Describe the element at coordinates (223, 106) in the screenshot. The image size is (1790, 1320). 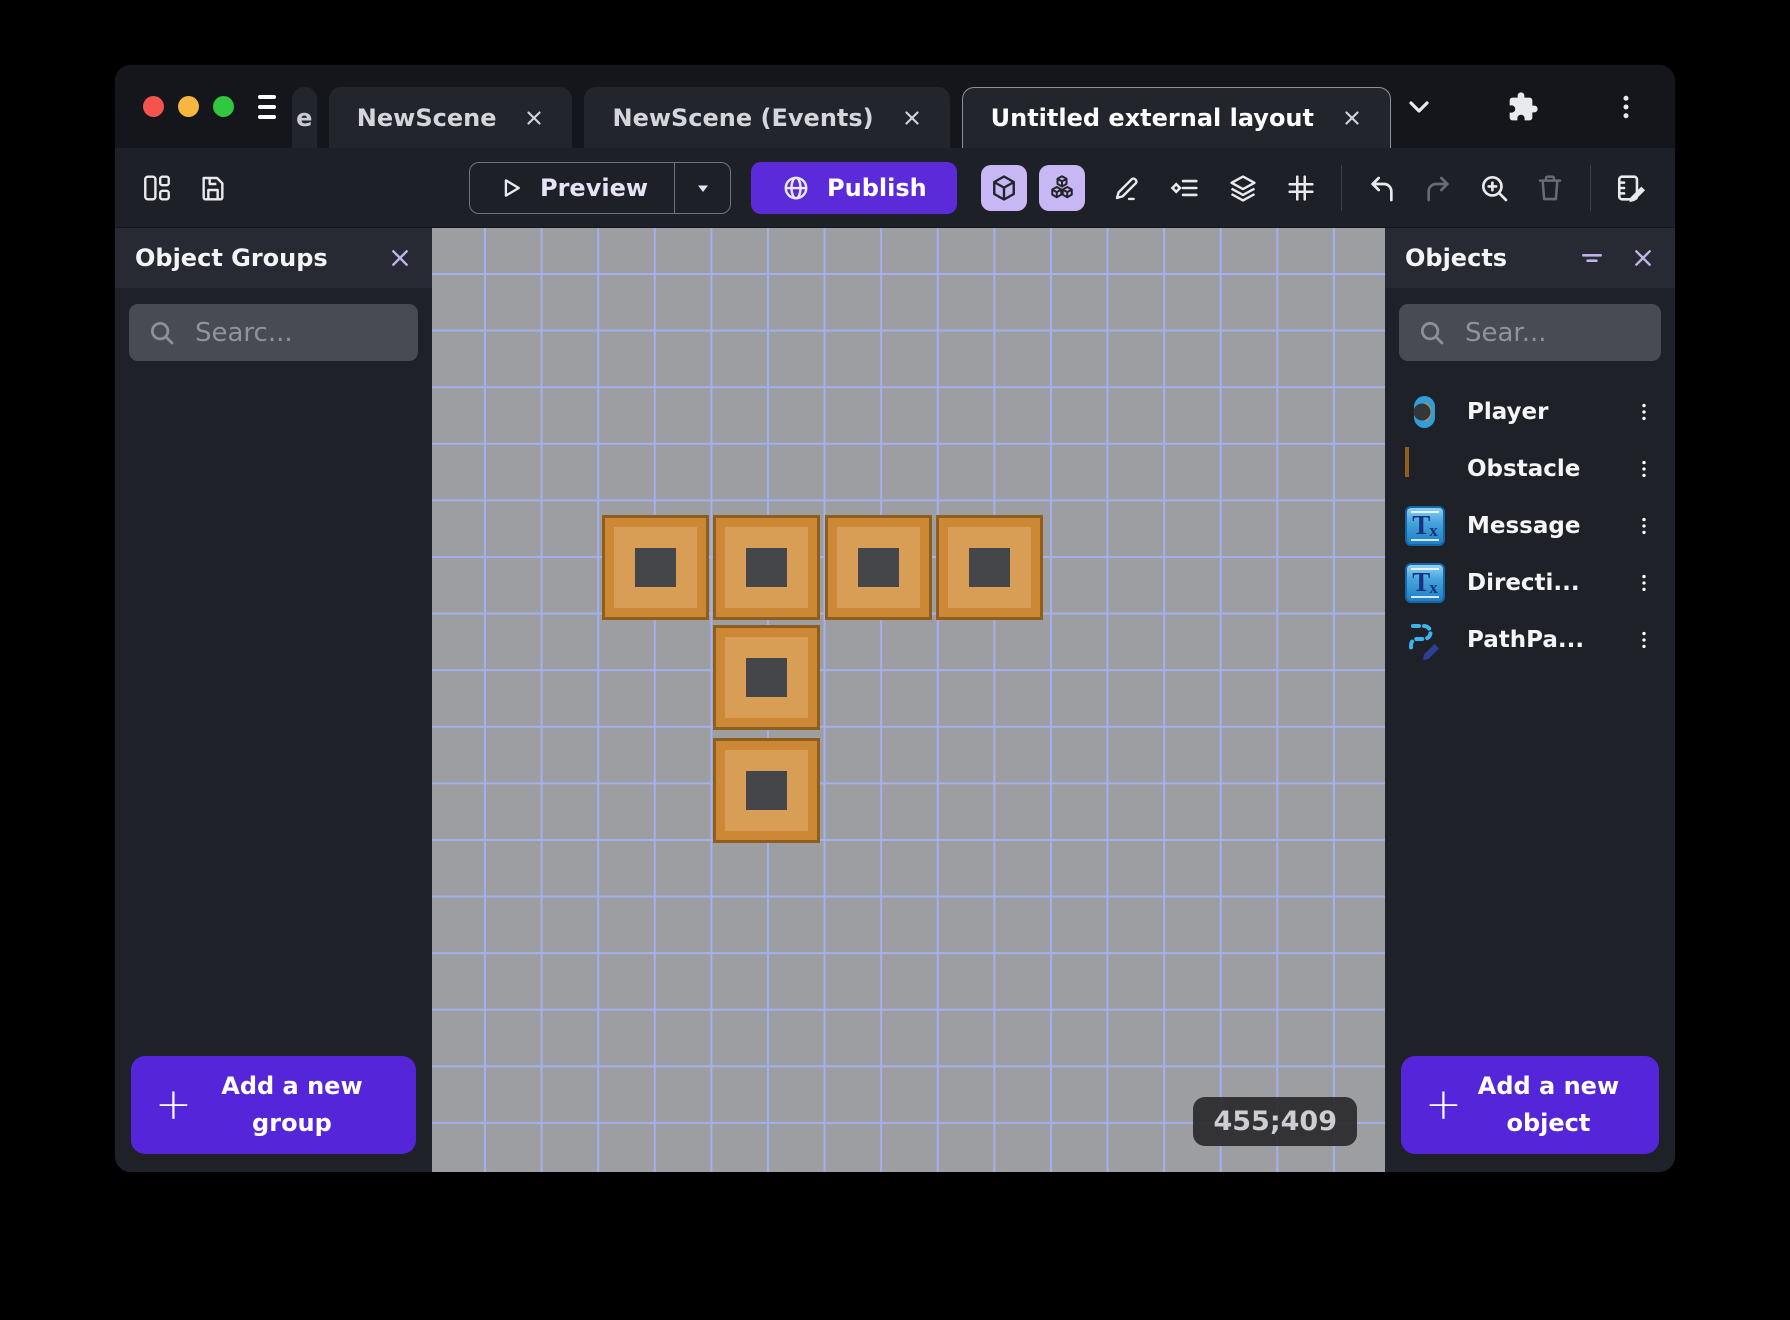
I see `maximize-window-button` at that location.